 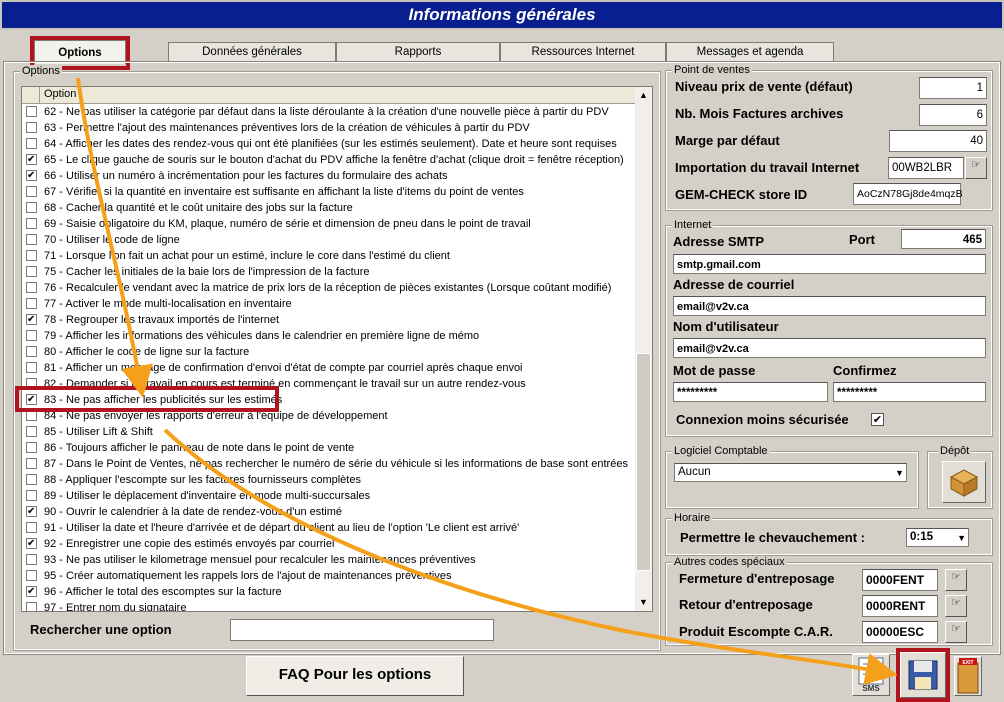 What do you see at coordinates (964, 482) in the screenshot?
I see `depot-button` at bounding box center [964, 482].